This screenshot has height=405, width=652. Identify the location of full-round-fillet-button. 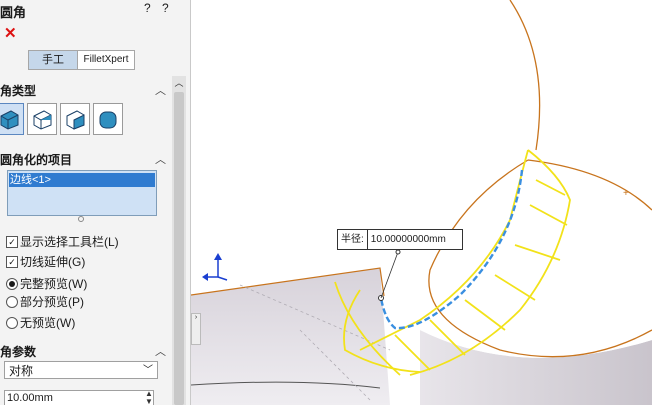
(108, 119).